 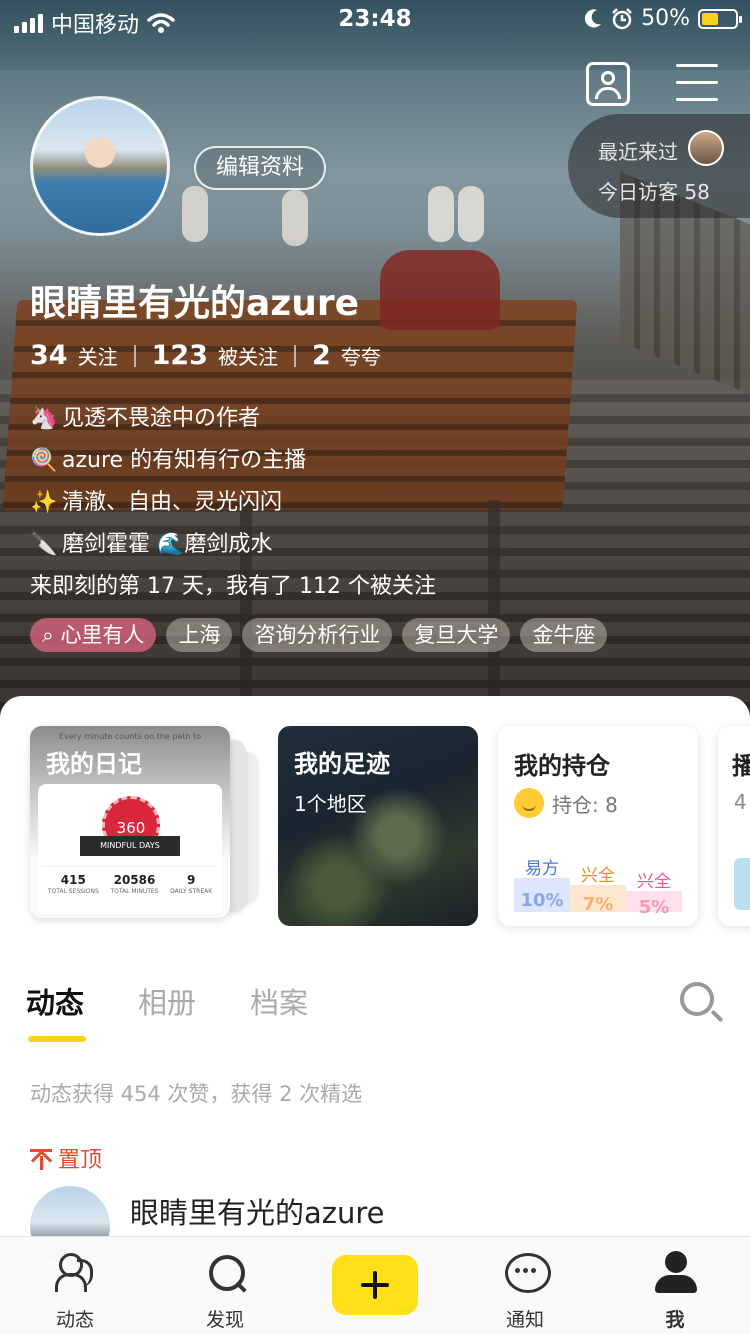 What do you see at coordinates (342, 764) in the screenshot?
I see `footprint-title: 我的足迹` at bounding box center [342, 764].